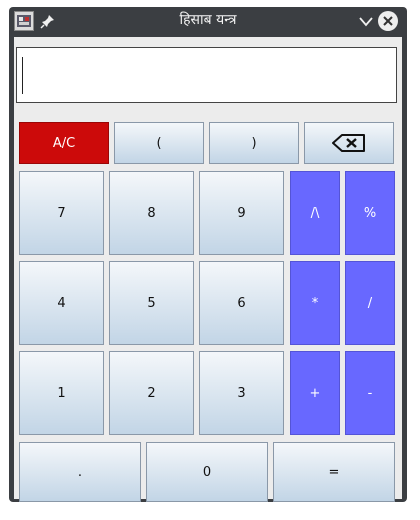  What do you see at coordinates (64, 143) in the screenshot?
I see `clear-button: A/C` at bounding box center [64, 143].